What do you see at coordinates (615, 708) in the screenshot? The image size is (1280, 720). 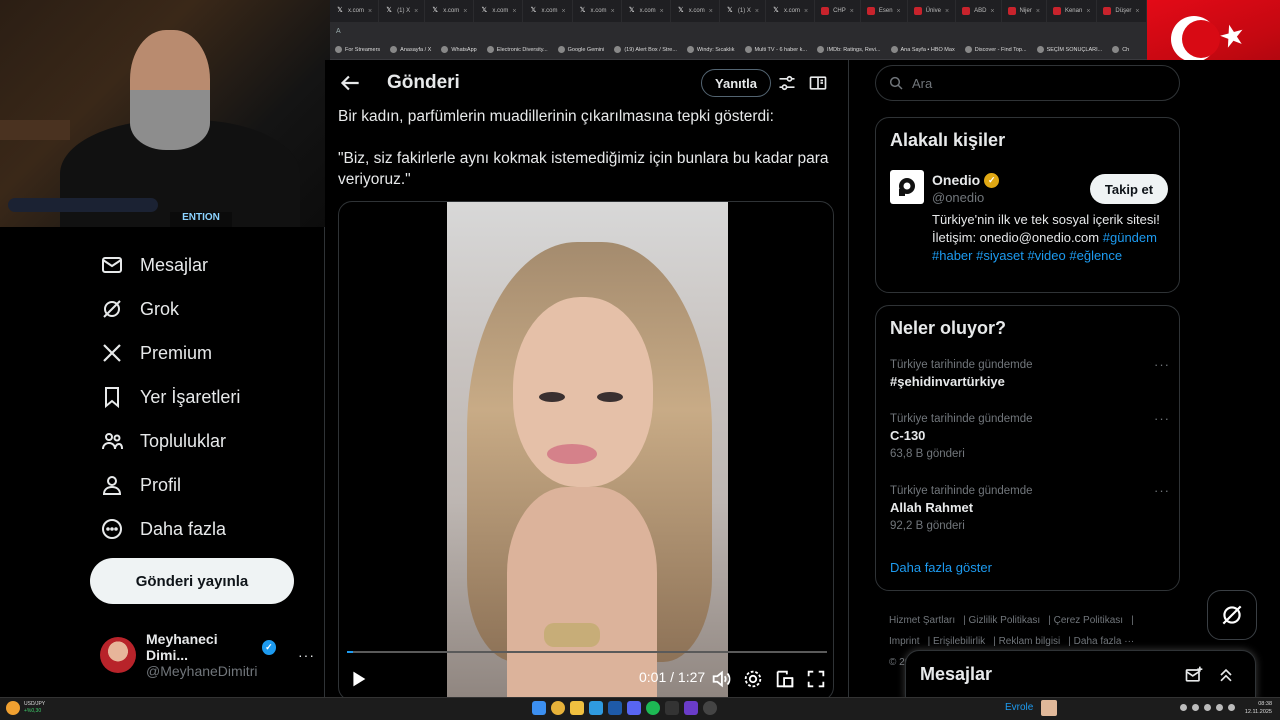 I see `steam-icon` at bounding box center [615, 708].